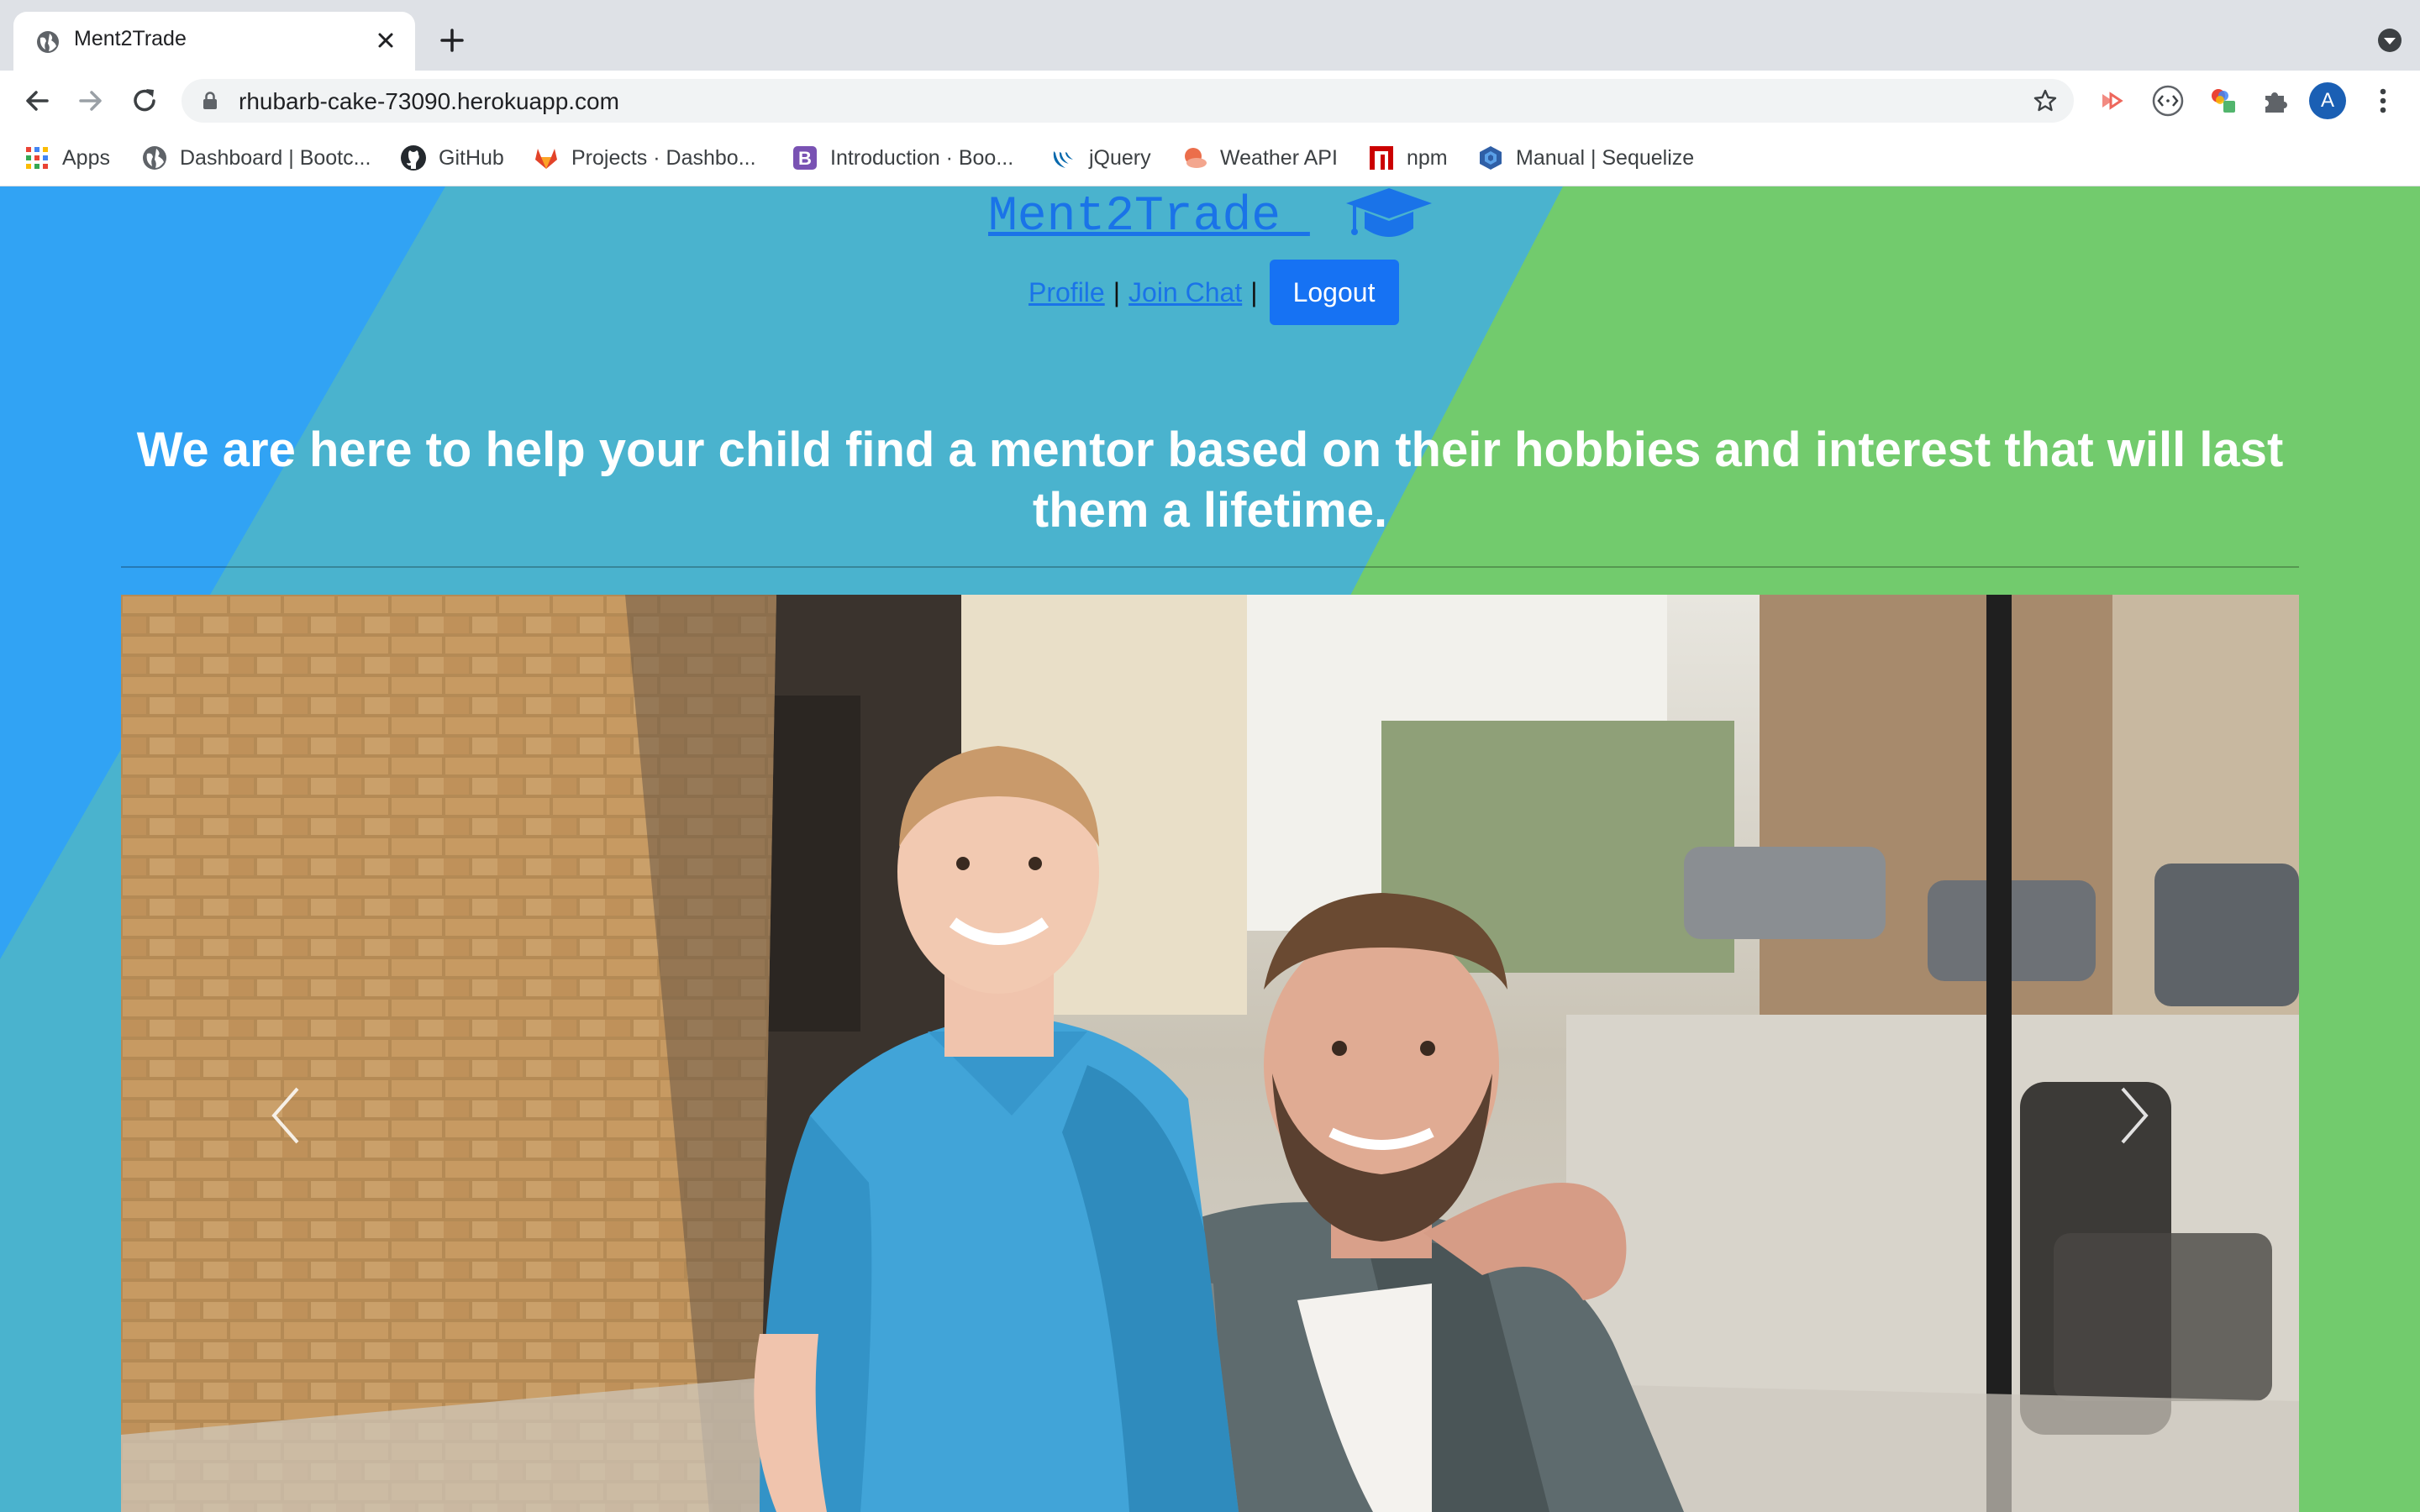 The image size is (2420, 1512). Describe the element at coordinates (2223, 101) in the screenshot. I see `extension-color-icon` at that location.